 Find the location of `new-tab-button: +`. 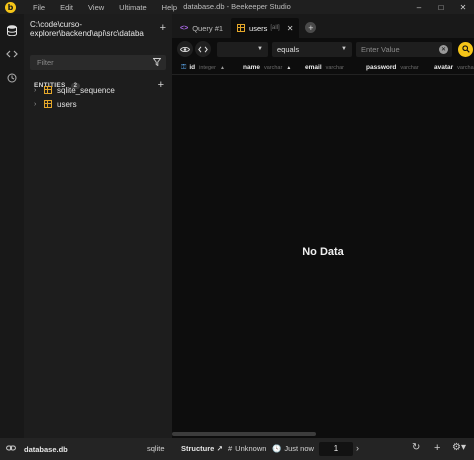

new-tab-button: + is located at coordinates (311, 27).